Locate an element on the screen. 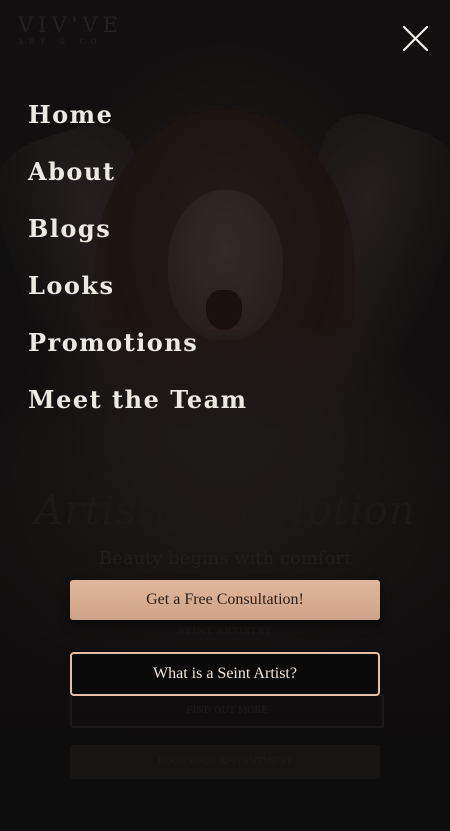 Image resolution: width=450 pixels, height=831 pixels. nav-item-blogs: Blogs is located at coordinates (138, 235).